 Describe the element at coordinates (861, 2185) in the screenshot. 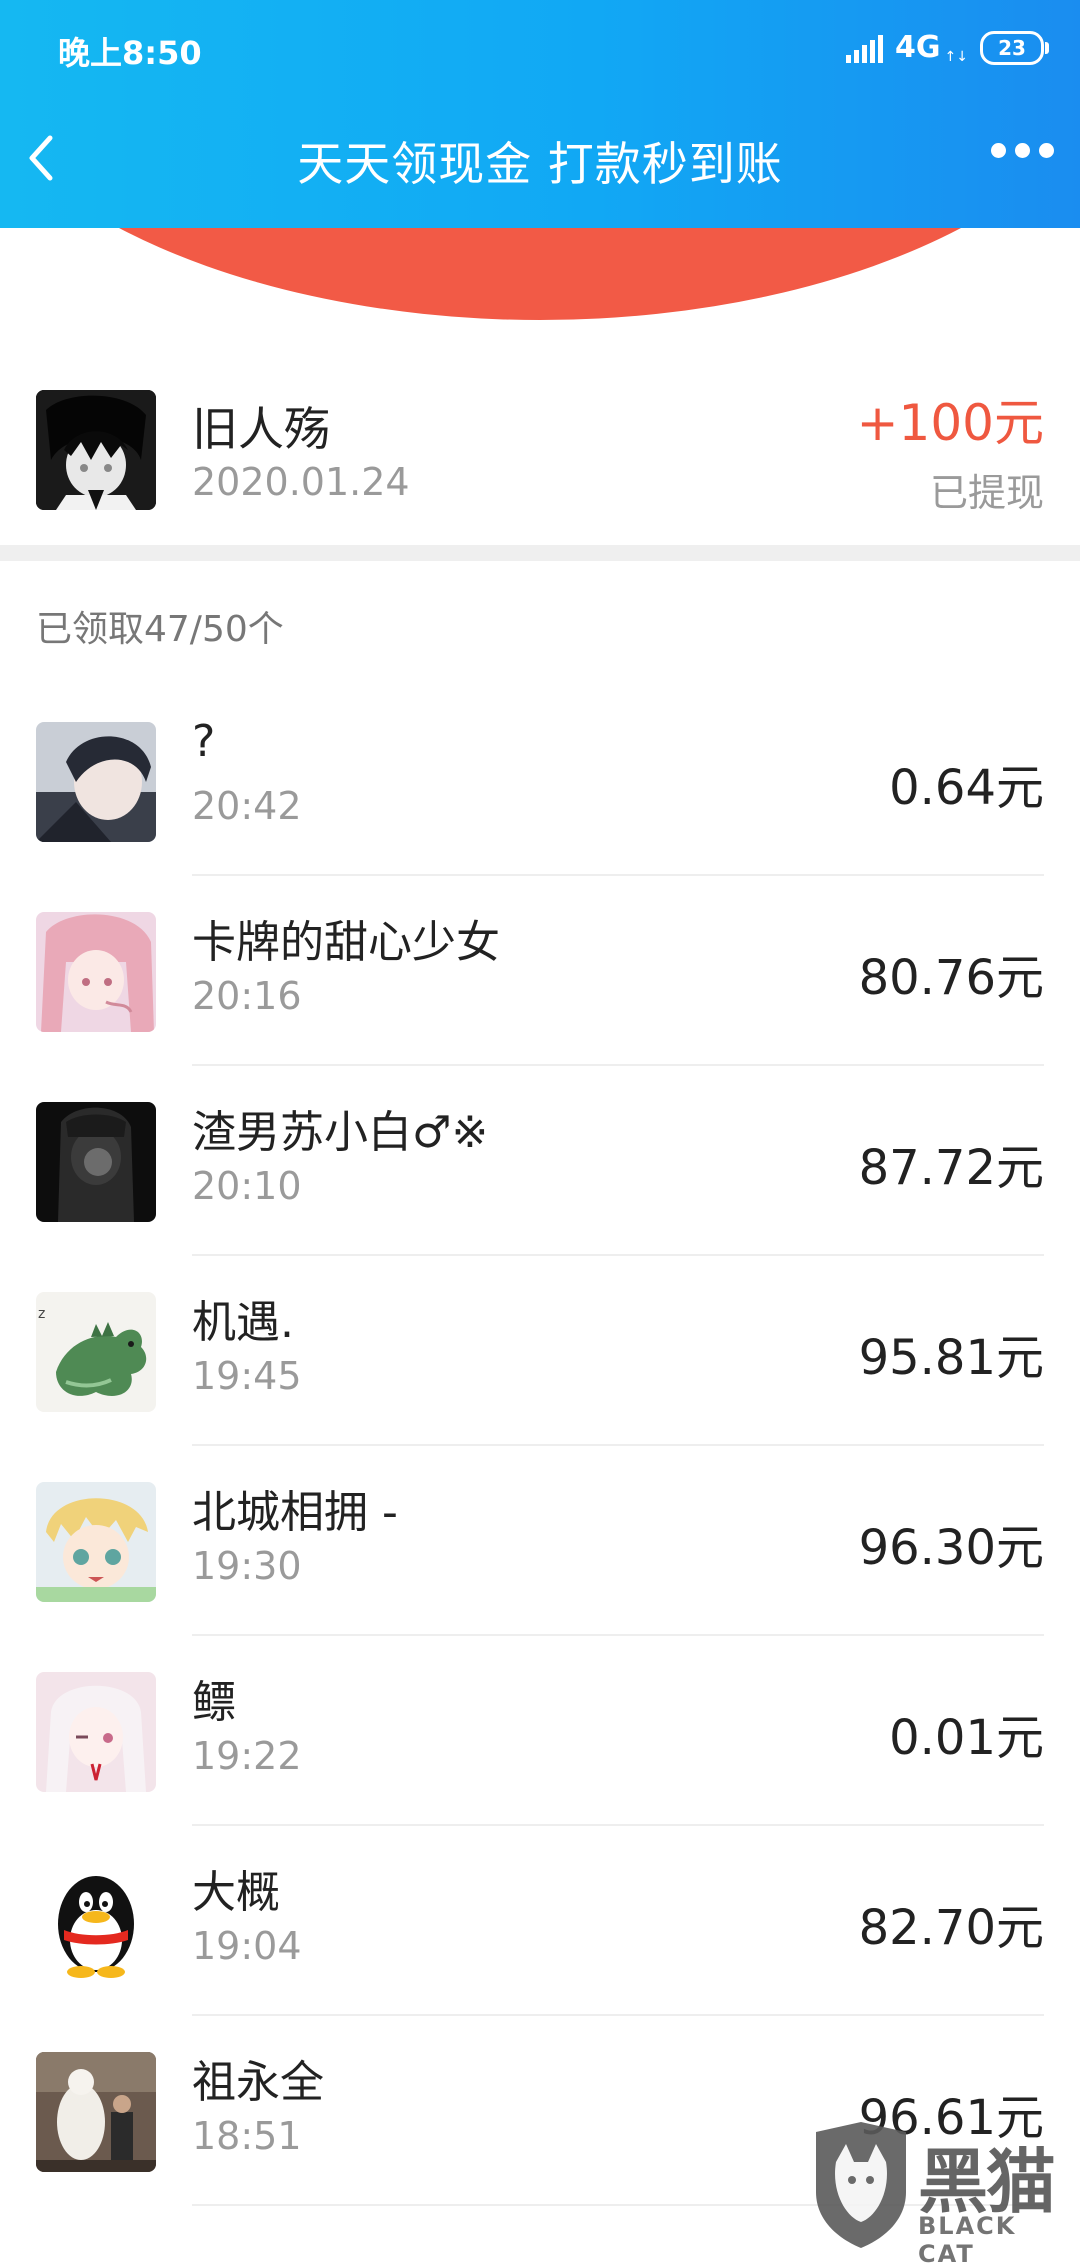

I see `black-cat-shield-icon` at that location.